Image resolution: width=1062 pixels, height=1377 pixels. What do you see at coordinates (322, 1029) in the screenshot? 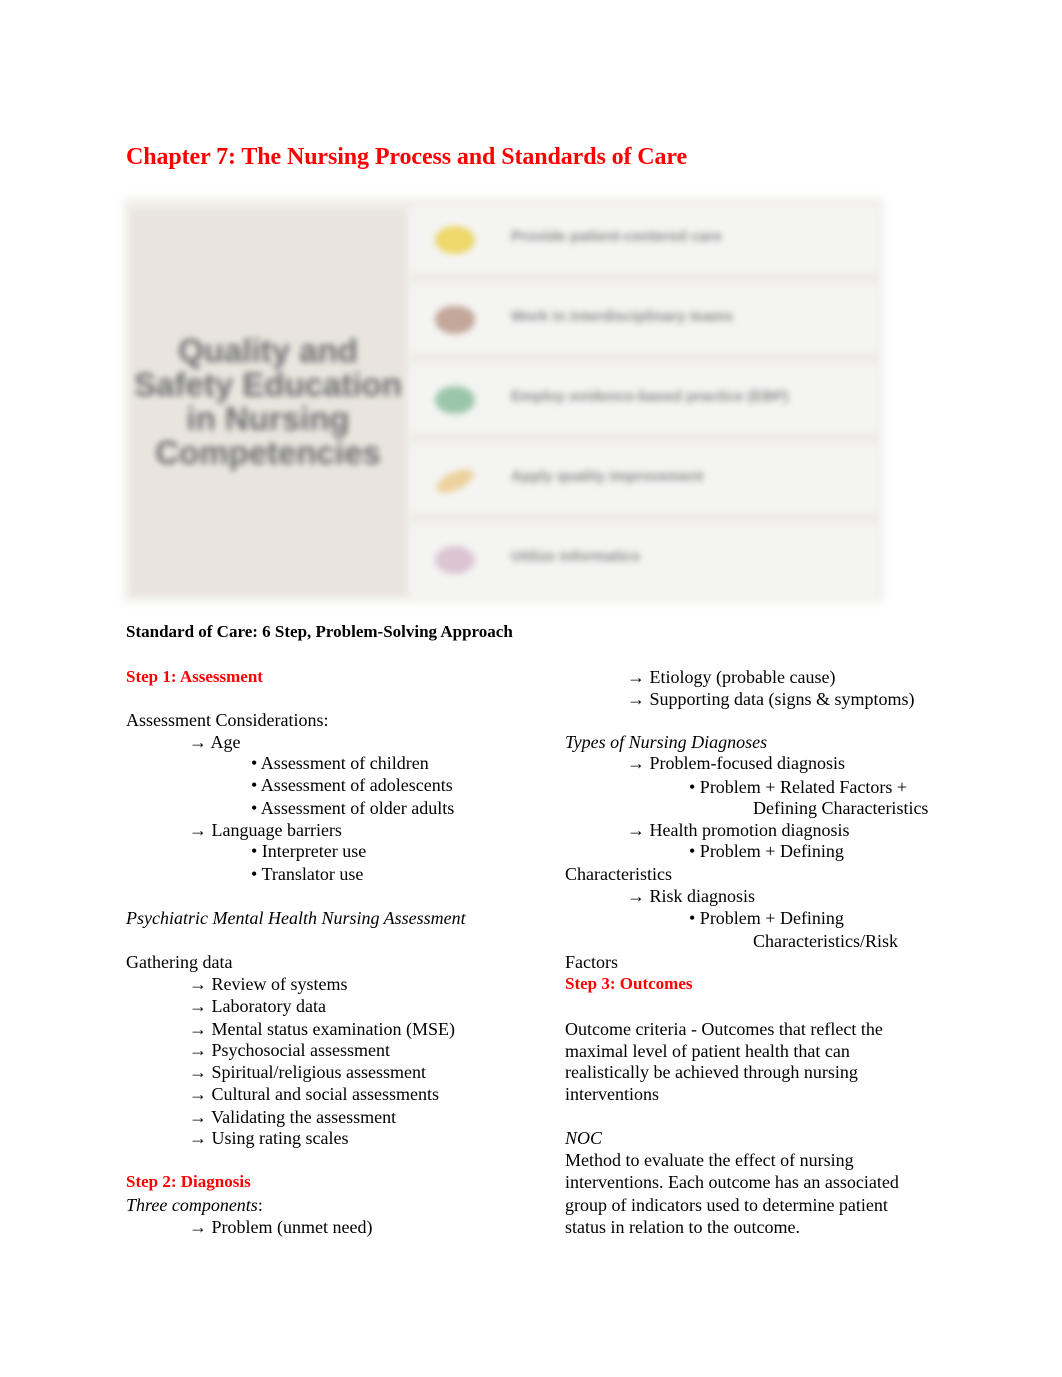
I see `gathering-item: → Mental status examination (MSE)` at bounding box center [322, 1029].